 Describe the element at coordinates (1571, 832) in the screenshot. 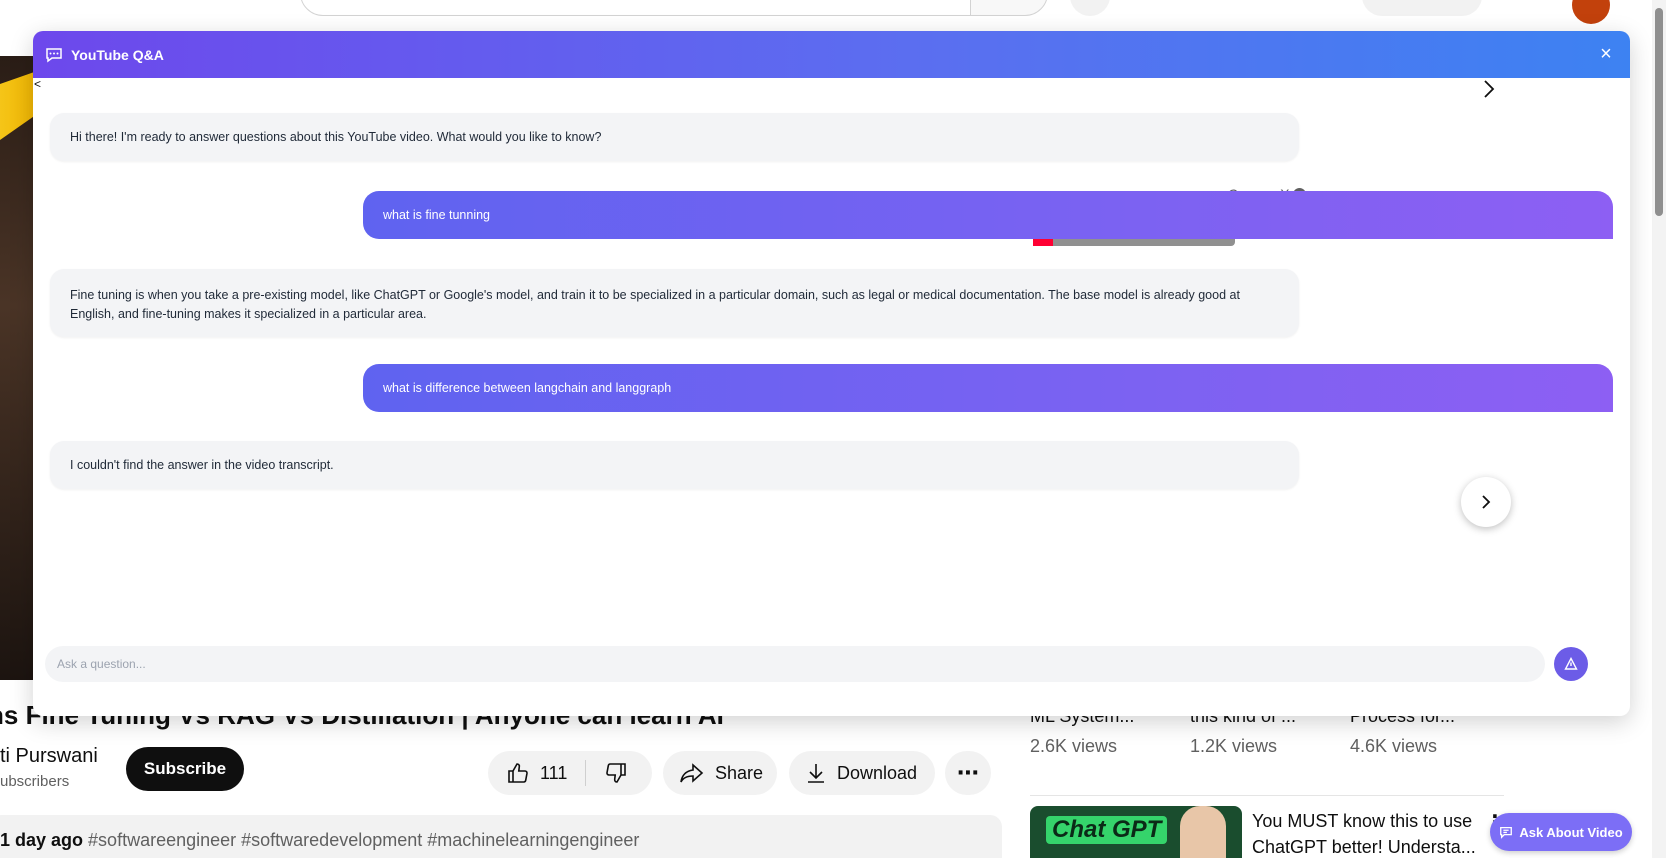

I see `ask-about-video-label: Ask About Video` at that location.